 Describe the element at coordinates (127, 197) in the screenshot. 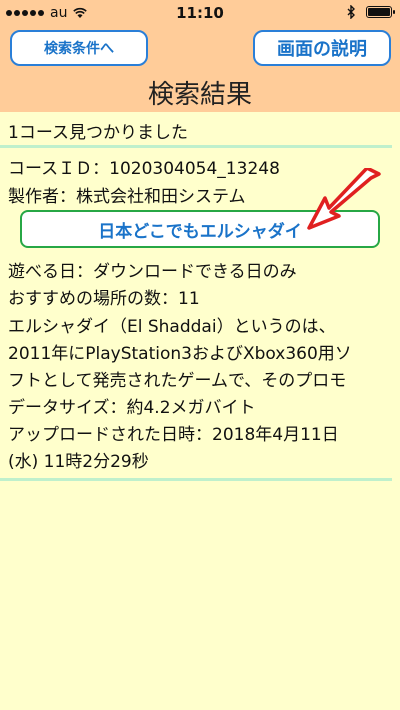

I see `creator: 製作者：株式会社和田システム` at that location.